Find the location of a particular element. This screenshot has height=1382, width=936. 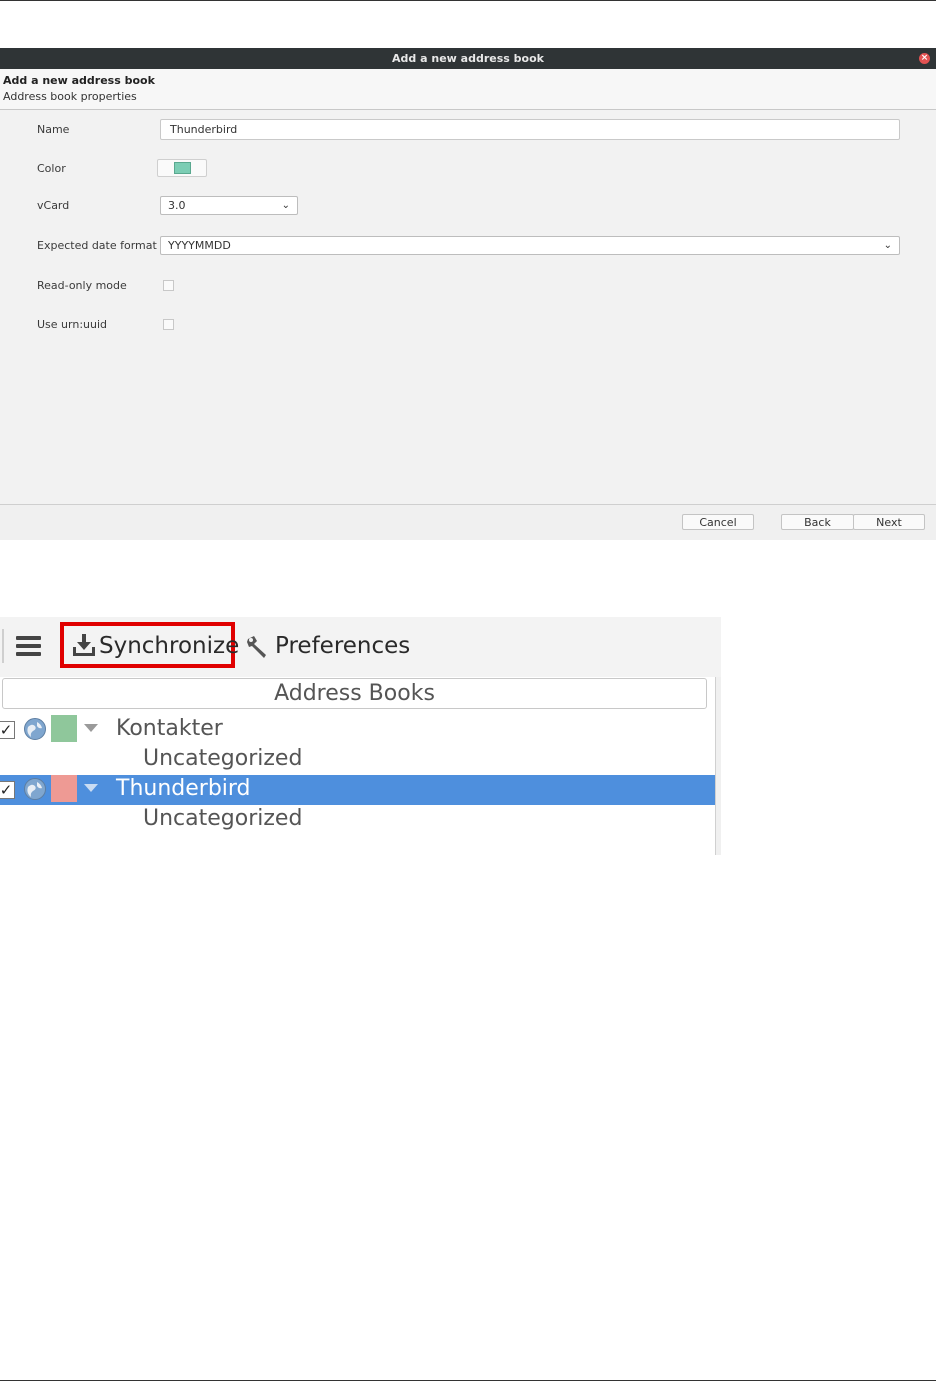

vcard-select: 3.0 ⌄ is located at coordinates (229, 205).